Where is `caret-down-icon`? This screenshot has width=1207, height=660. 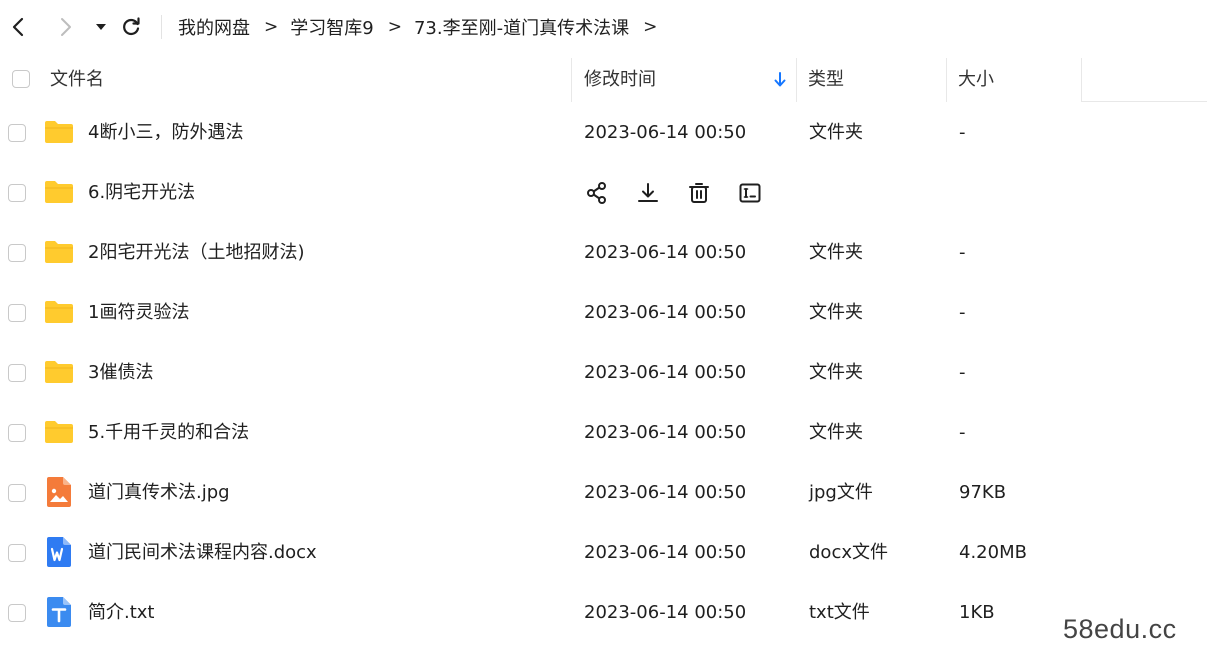 caret-down-icon is located at coordinates (101, 27).